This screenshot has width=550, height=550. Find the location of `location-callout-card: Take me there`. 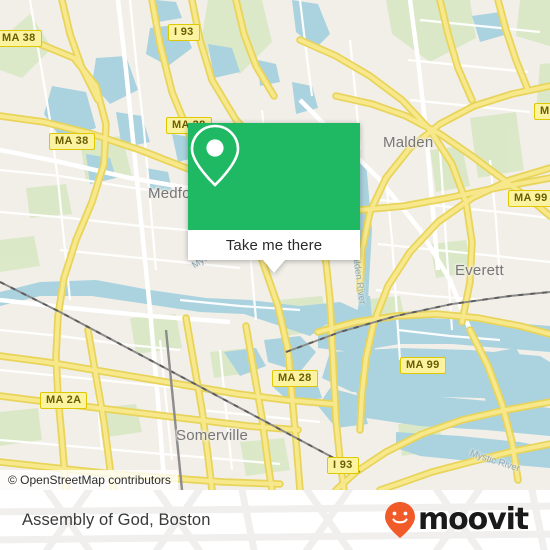

location-callout-card: Take me there is located at coordinates (274, 198).